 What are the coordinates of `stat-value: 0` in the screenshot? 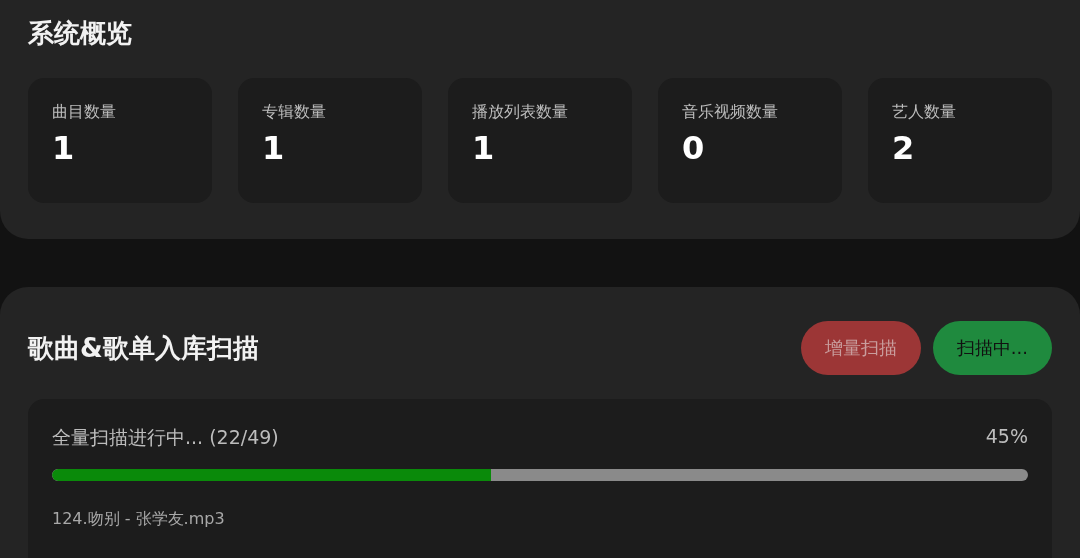 It's located at (694, 148).